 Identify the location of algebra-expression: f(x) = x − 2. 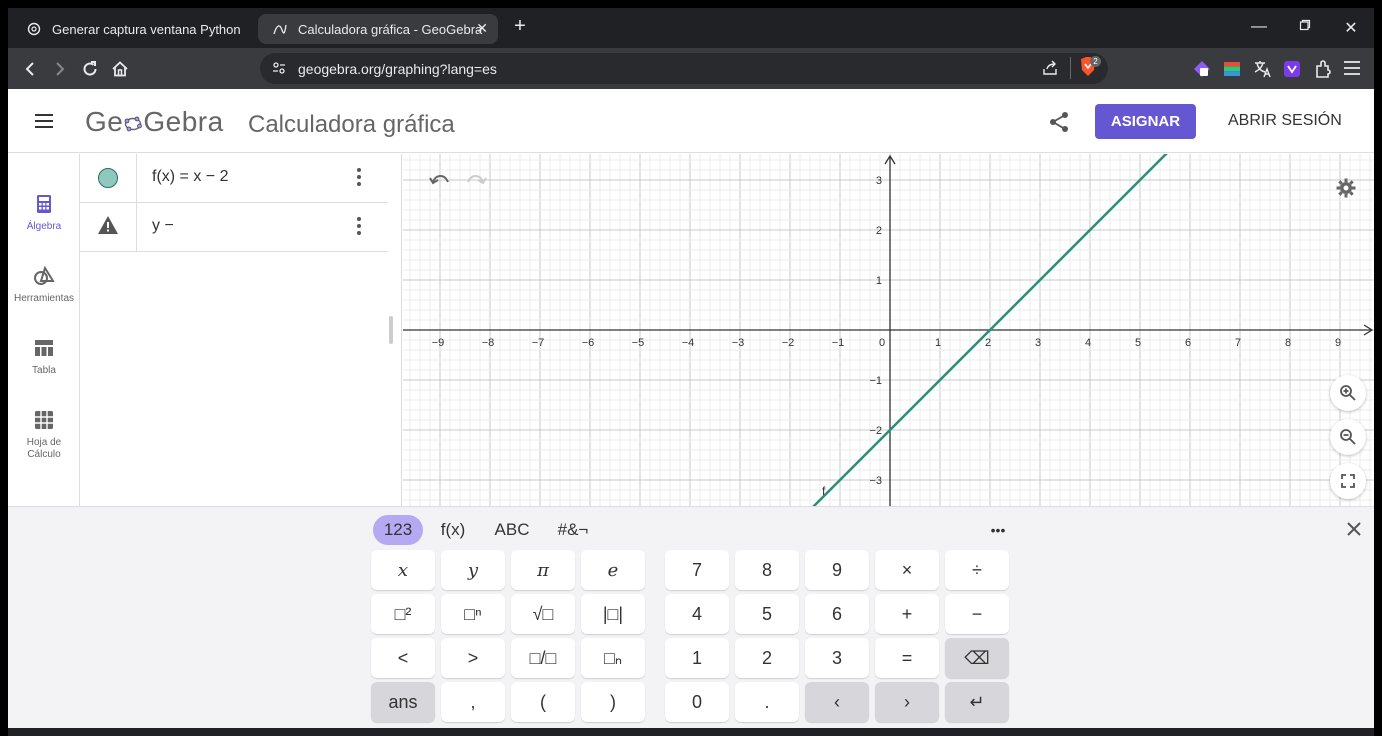
(190, 177).